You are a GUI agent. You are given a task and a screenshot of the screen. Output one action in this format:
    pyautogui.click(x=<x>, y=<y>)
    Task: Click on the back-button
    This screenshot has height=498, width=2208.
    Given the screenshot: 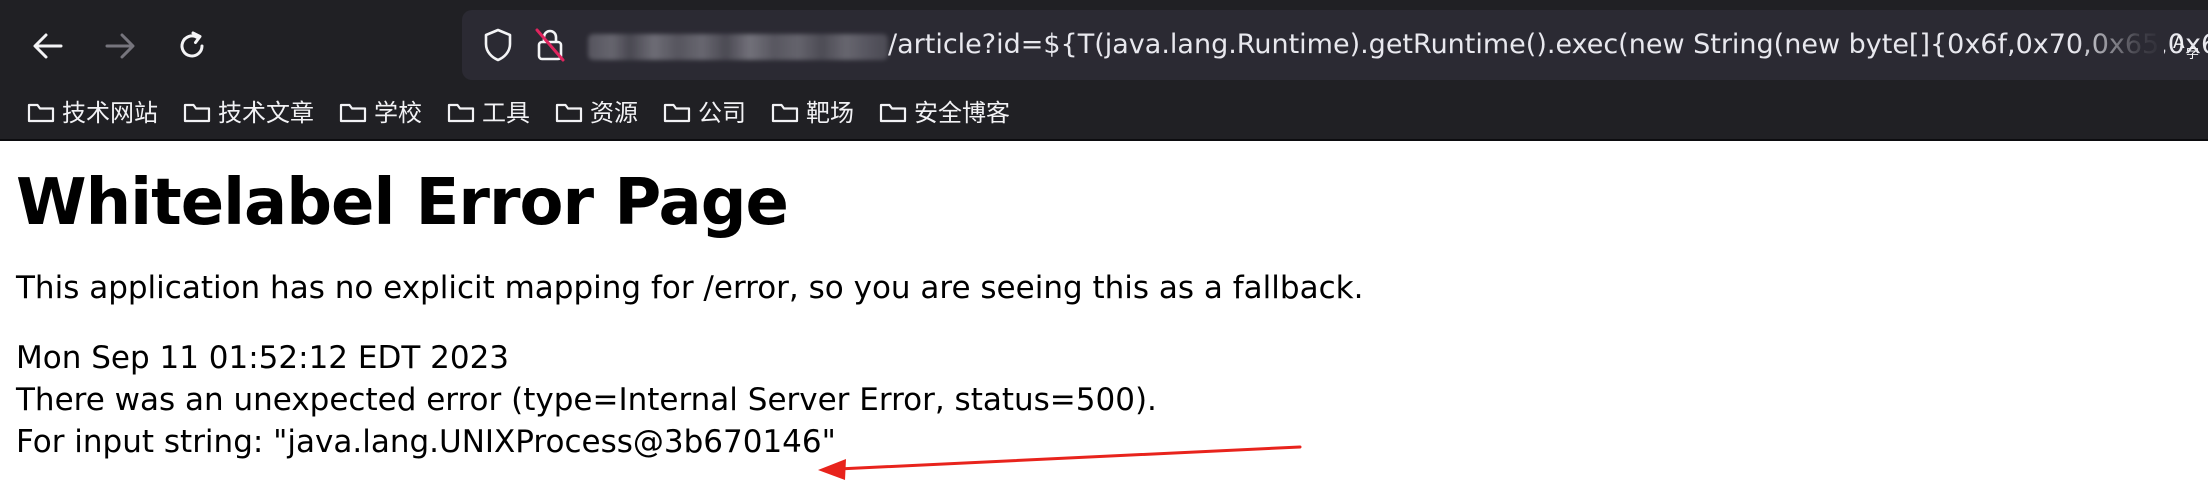 What is the action you would take?
    pyautogui.click(x=48, y=46)
    